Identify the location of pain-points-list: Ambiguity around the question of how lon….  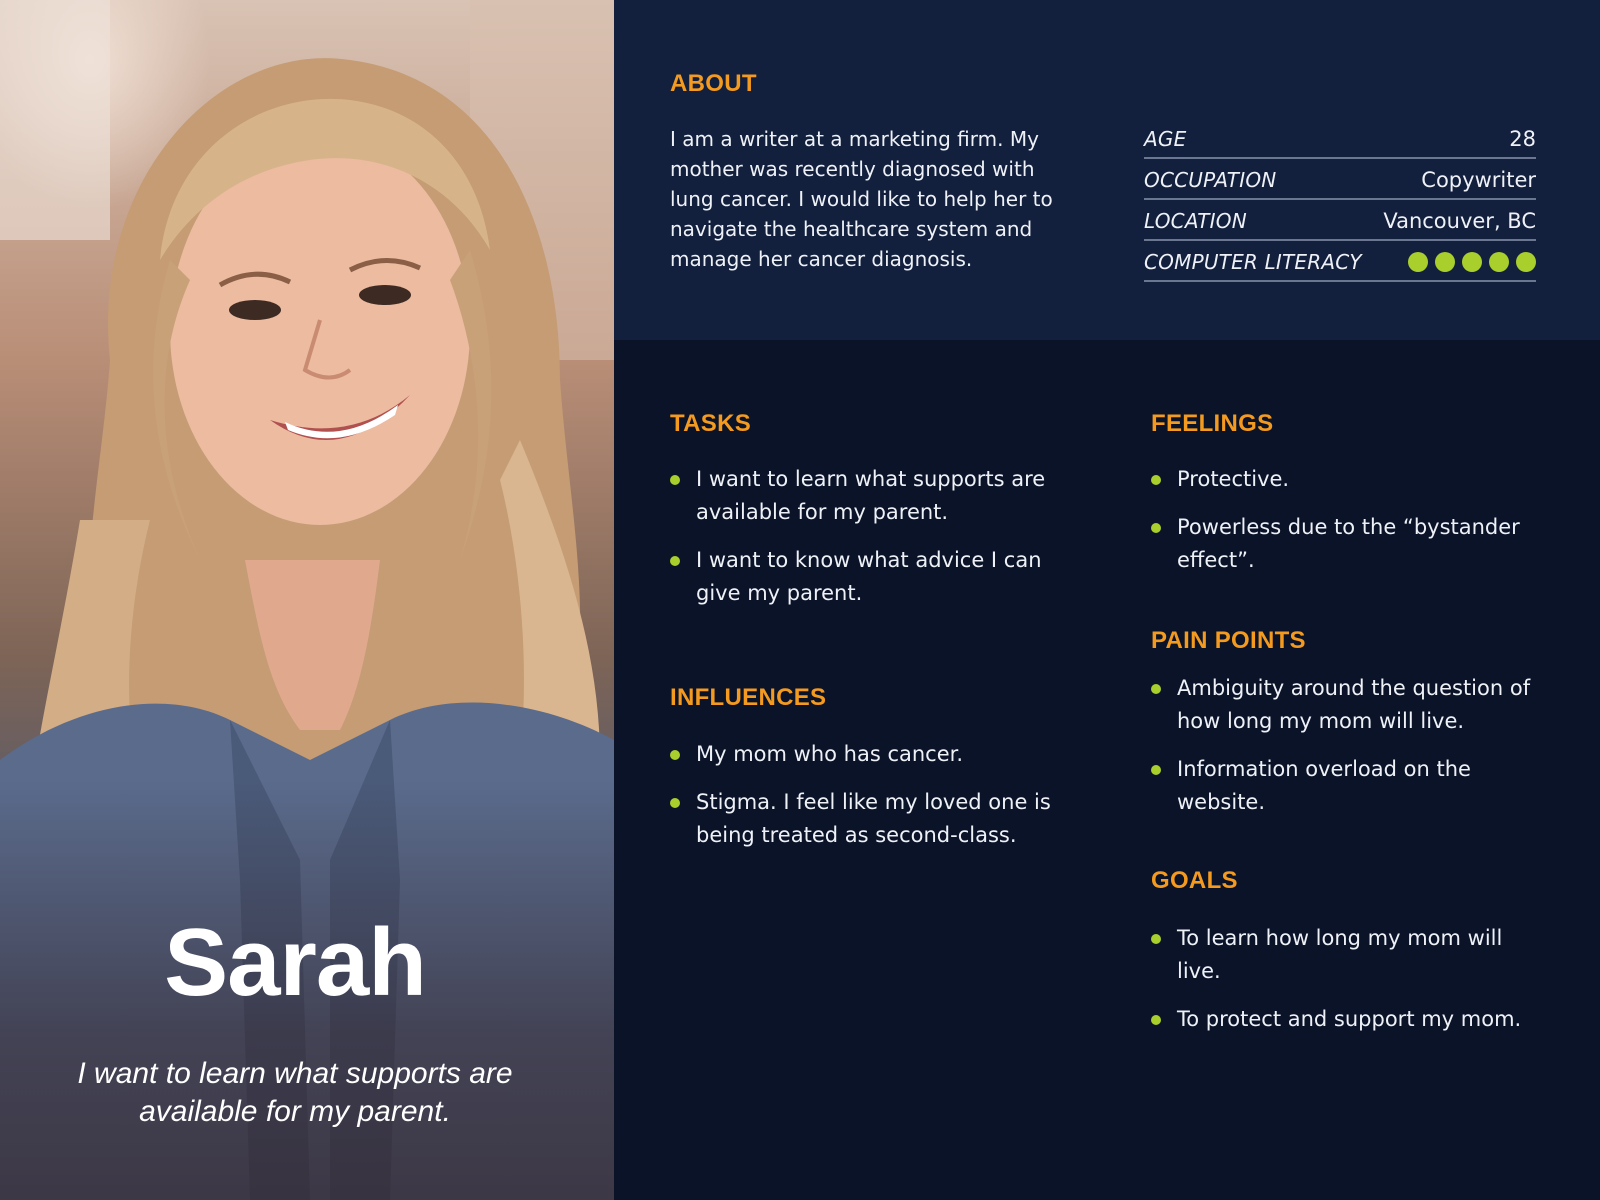
(1346, 753).